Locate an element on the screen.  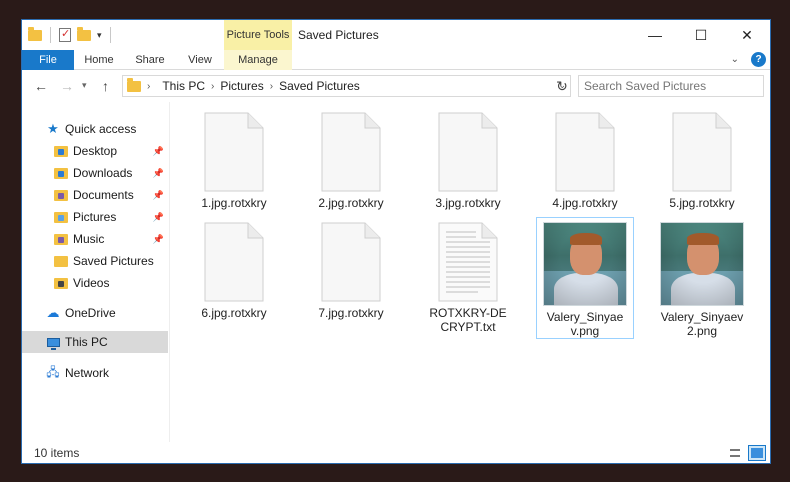
help-icon: ? is located at coordinates (758, 59).